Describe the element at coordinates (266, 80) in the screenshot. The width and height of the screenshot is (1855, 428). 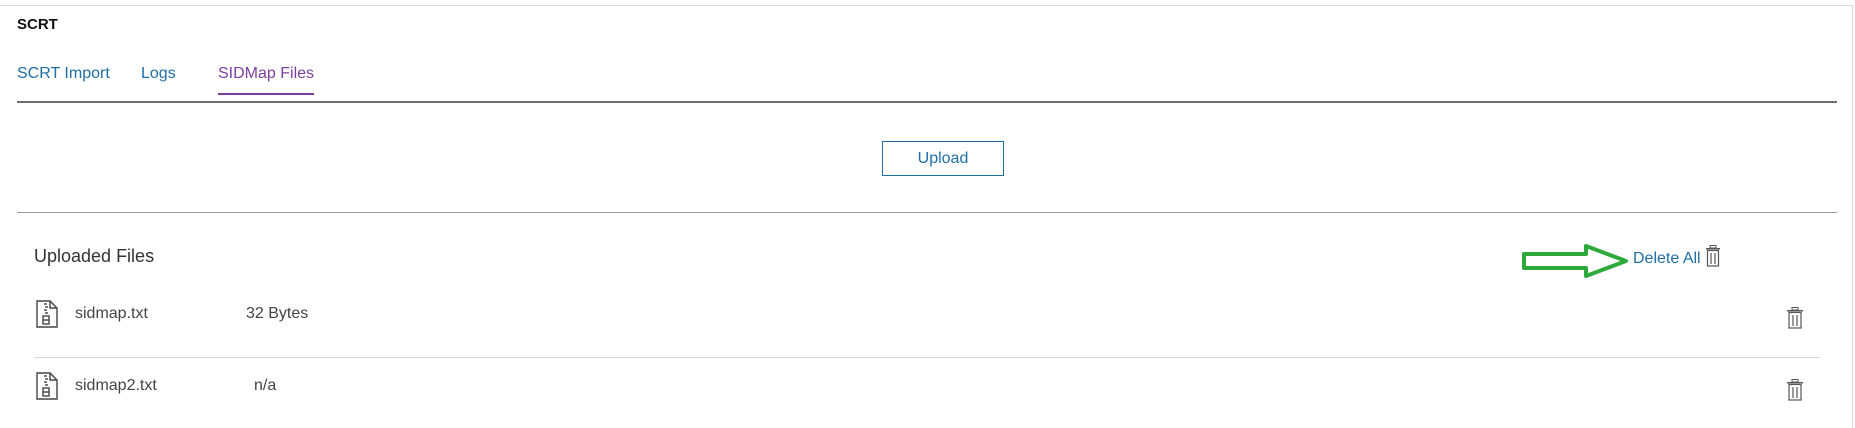
I see `tab-sidmap-files: SIDMap Files` at that location.